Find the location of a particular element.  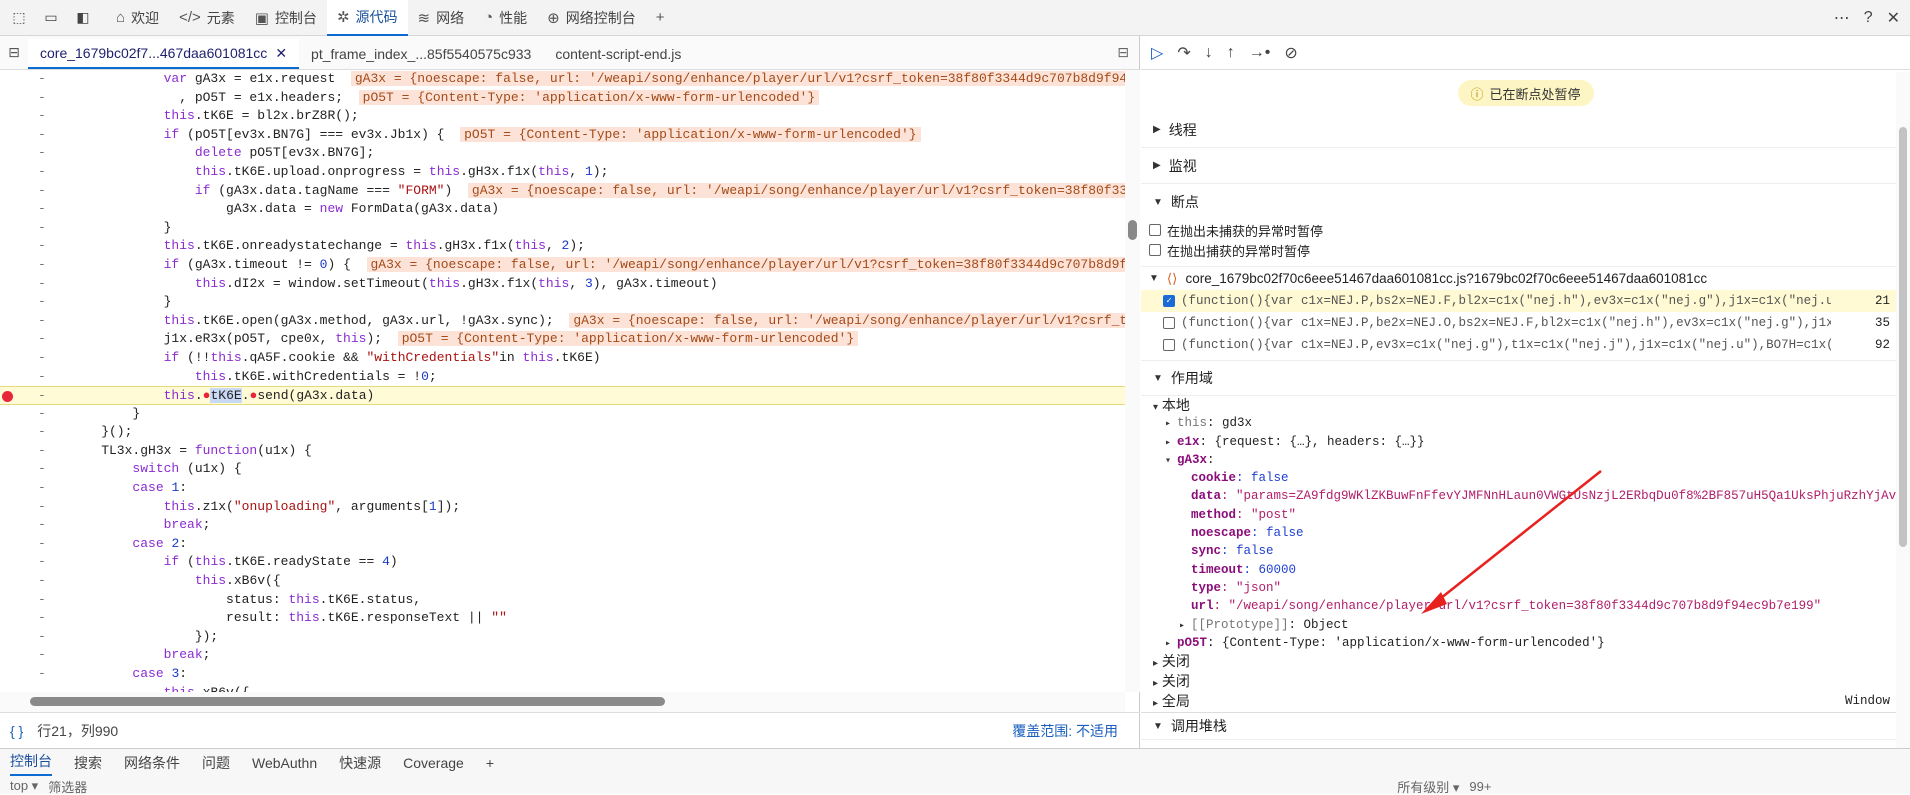

tab-add: + is located at coordinates (660, 18).